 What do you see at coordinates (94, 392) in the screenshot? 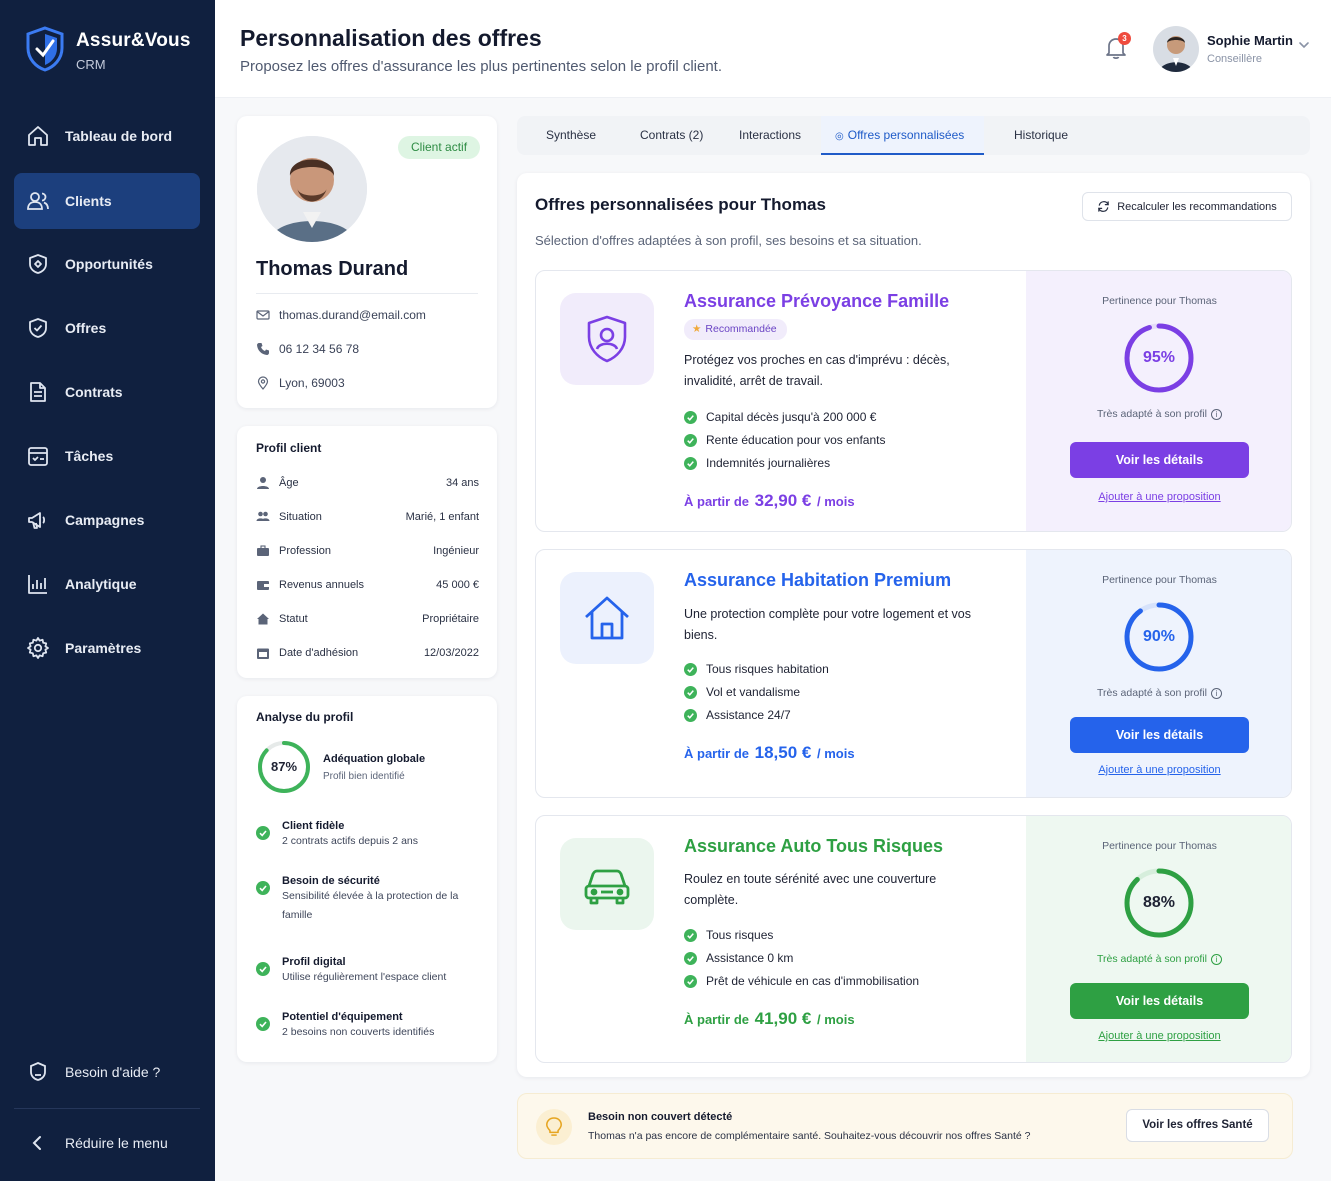
I see `sidebar-item-label: Contrats` at bounding box center [94, 392].